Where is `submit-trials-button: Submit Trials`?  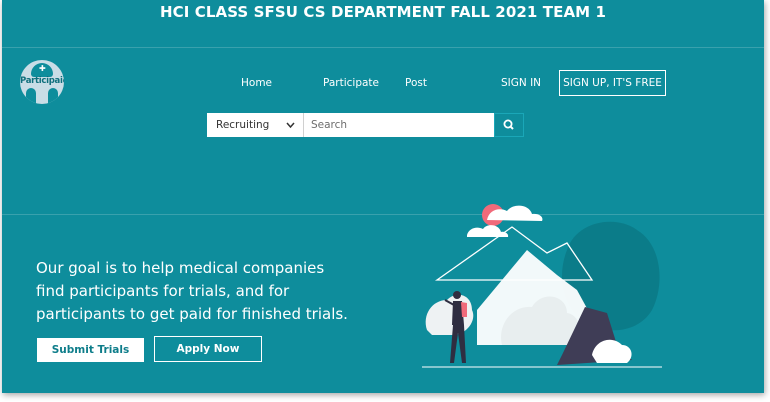
submit-trials-button: Submit Trials is located at coordinates (90, 350).